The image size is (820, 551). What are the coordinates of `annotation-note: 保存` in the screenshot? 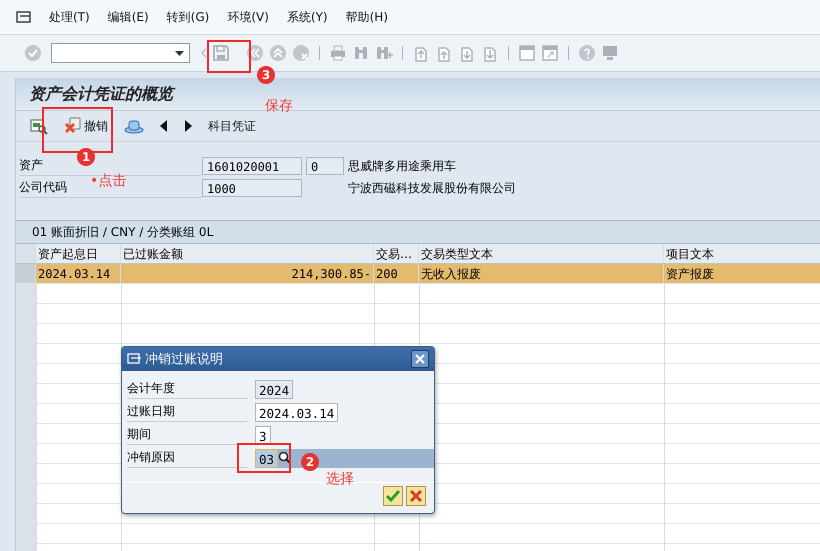 It's located at (279, 106).